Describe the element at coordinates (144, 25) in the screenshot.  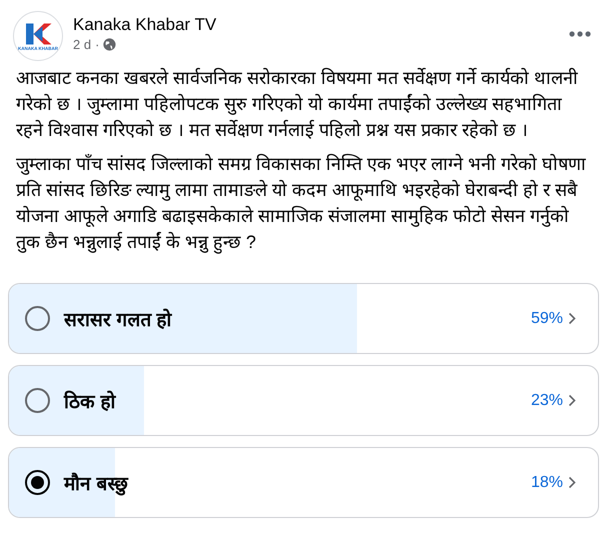
I see `page-name: Kanaka Khabar TV` at that location.